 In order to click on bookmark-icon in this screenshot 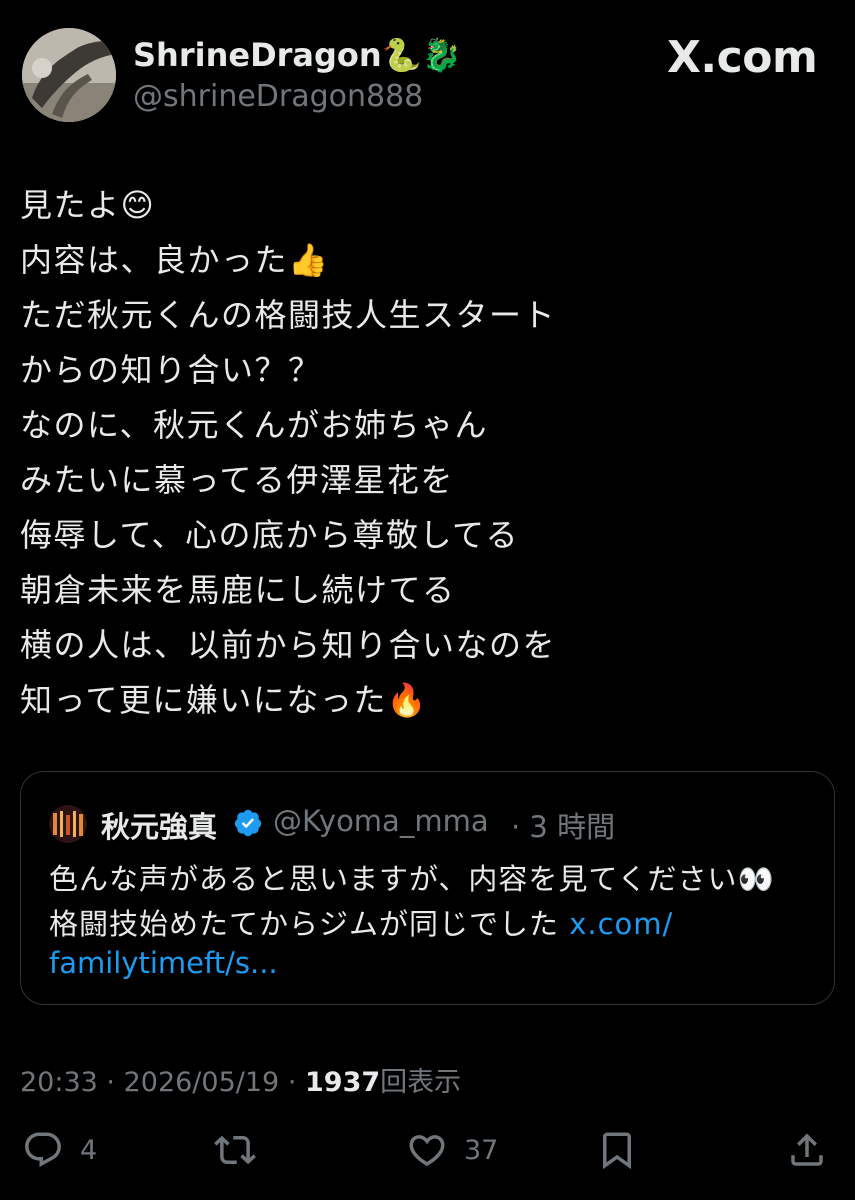, I will do `click(617, 1151)`.